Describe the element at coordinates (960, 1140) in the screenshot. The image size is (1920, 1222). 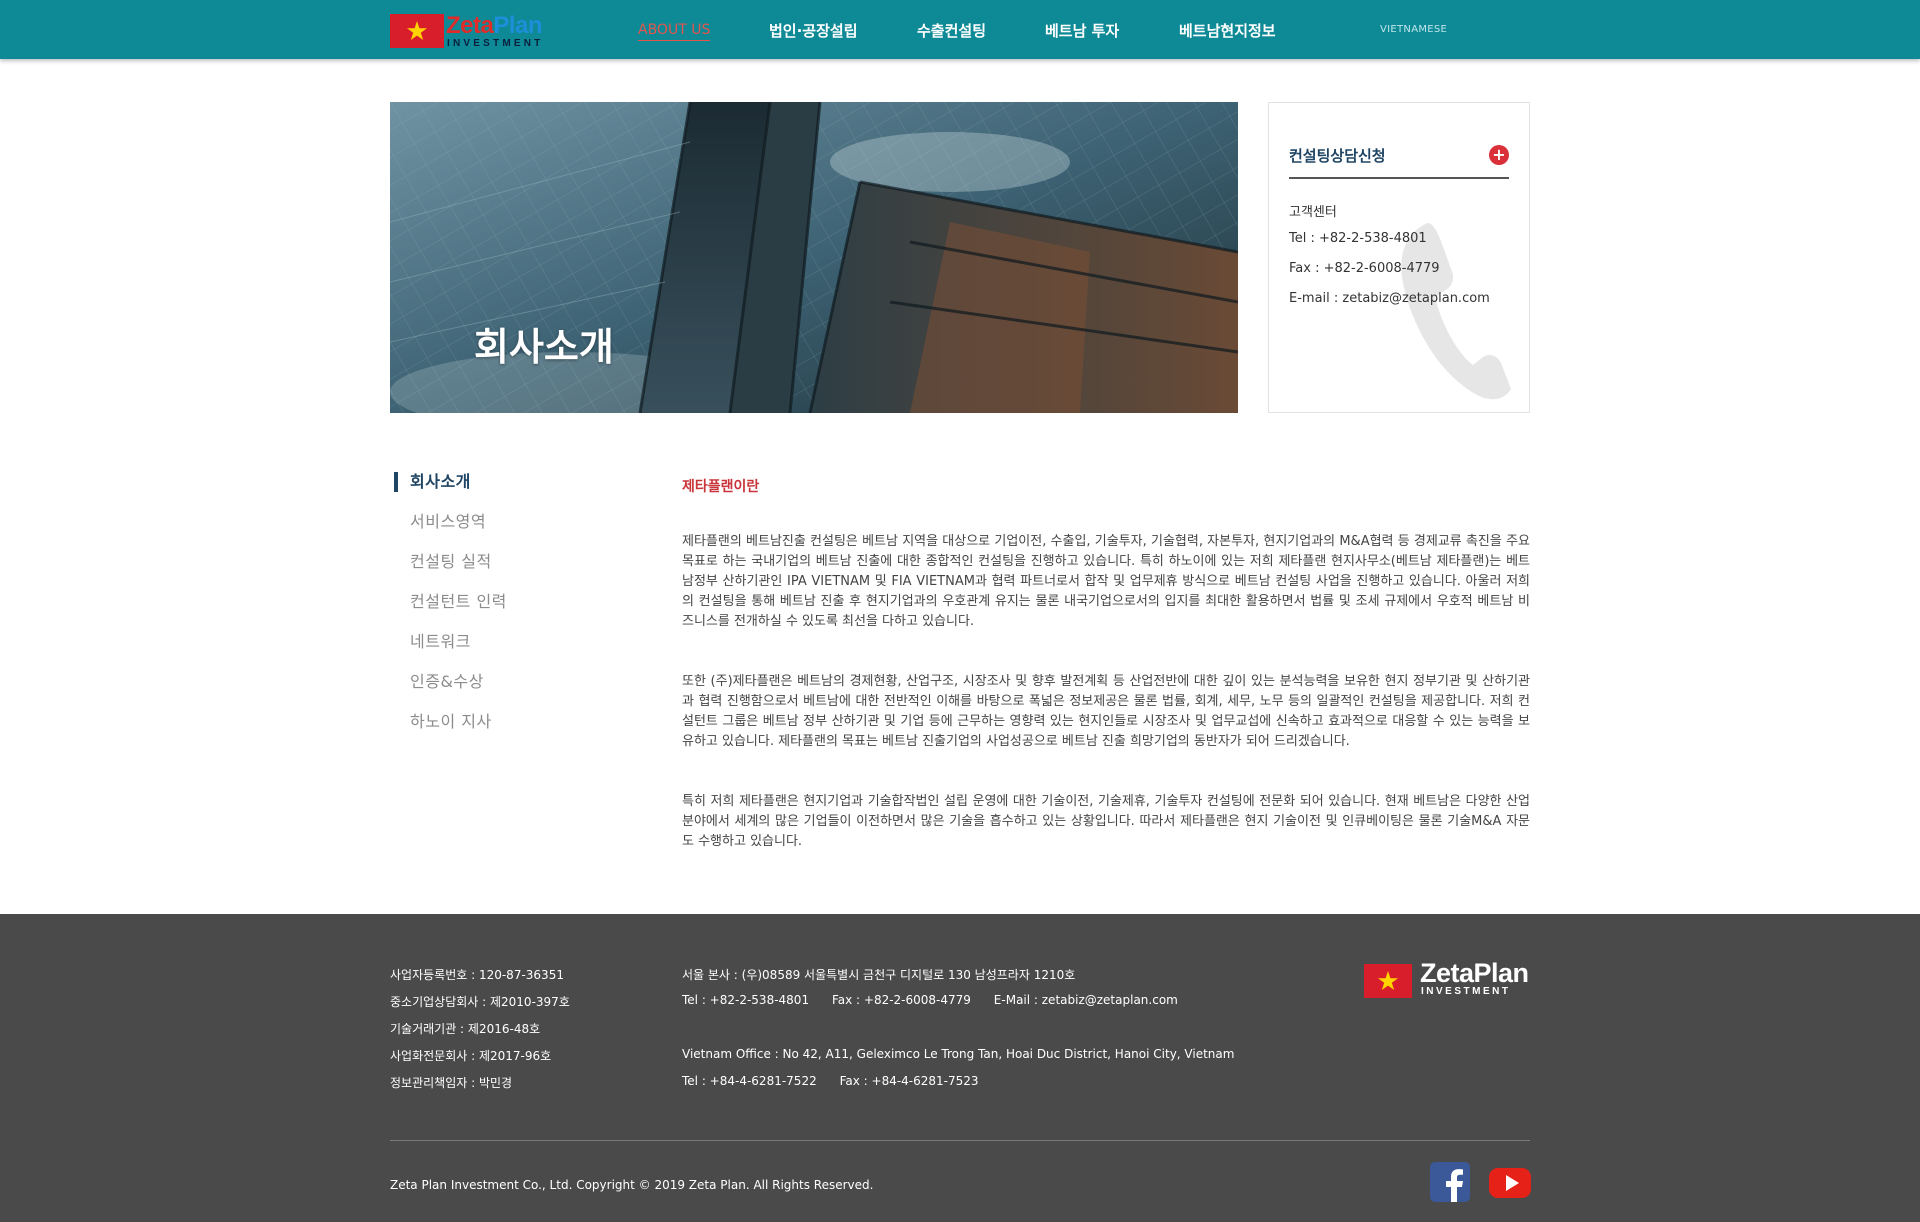
I see `footer-divider` at that location.